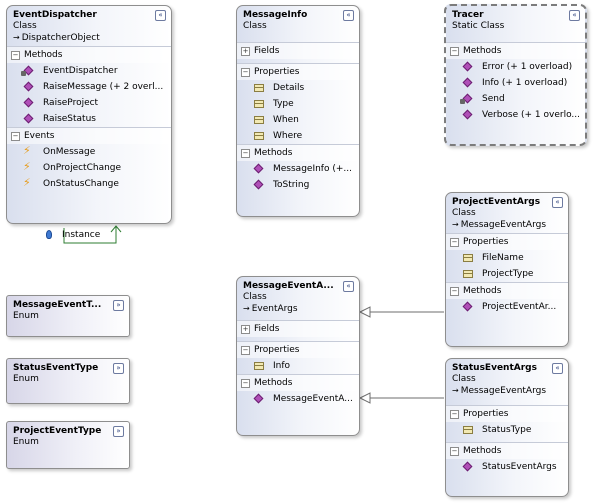  What do you see at coordinates (507, 467) in the screenshot?
I see `member-item: StatusEventArgs` at bounding box center [507, 467].